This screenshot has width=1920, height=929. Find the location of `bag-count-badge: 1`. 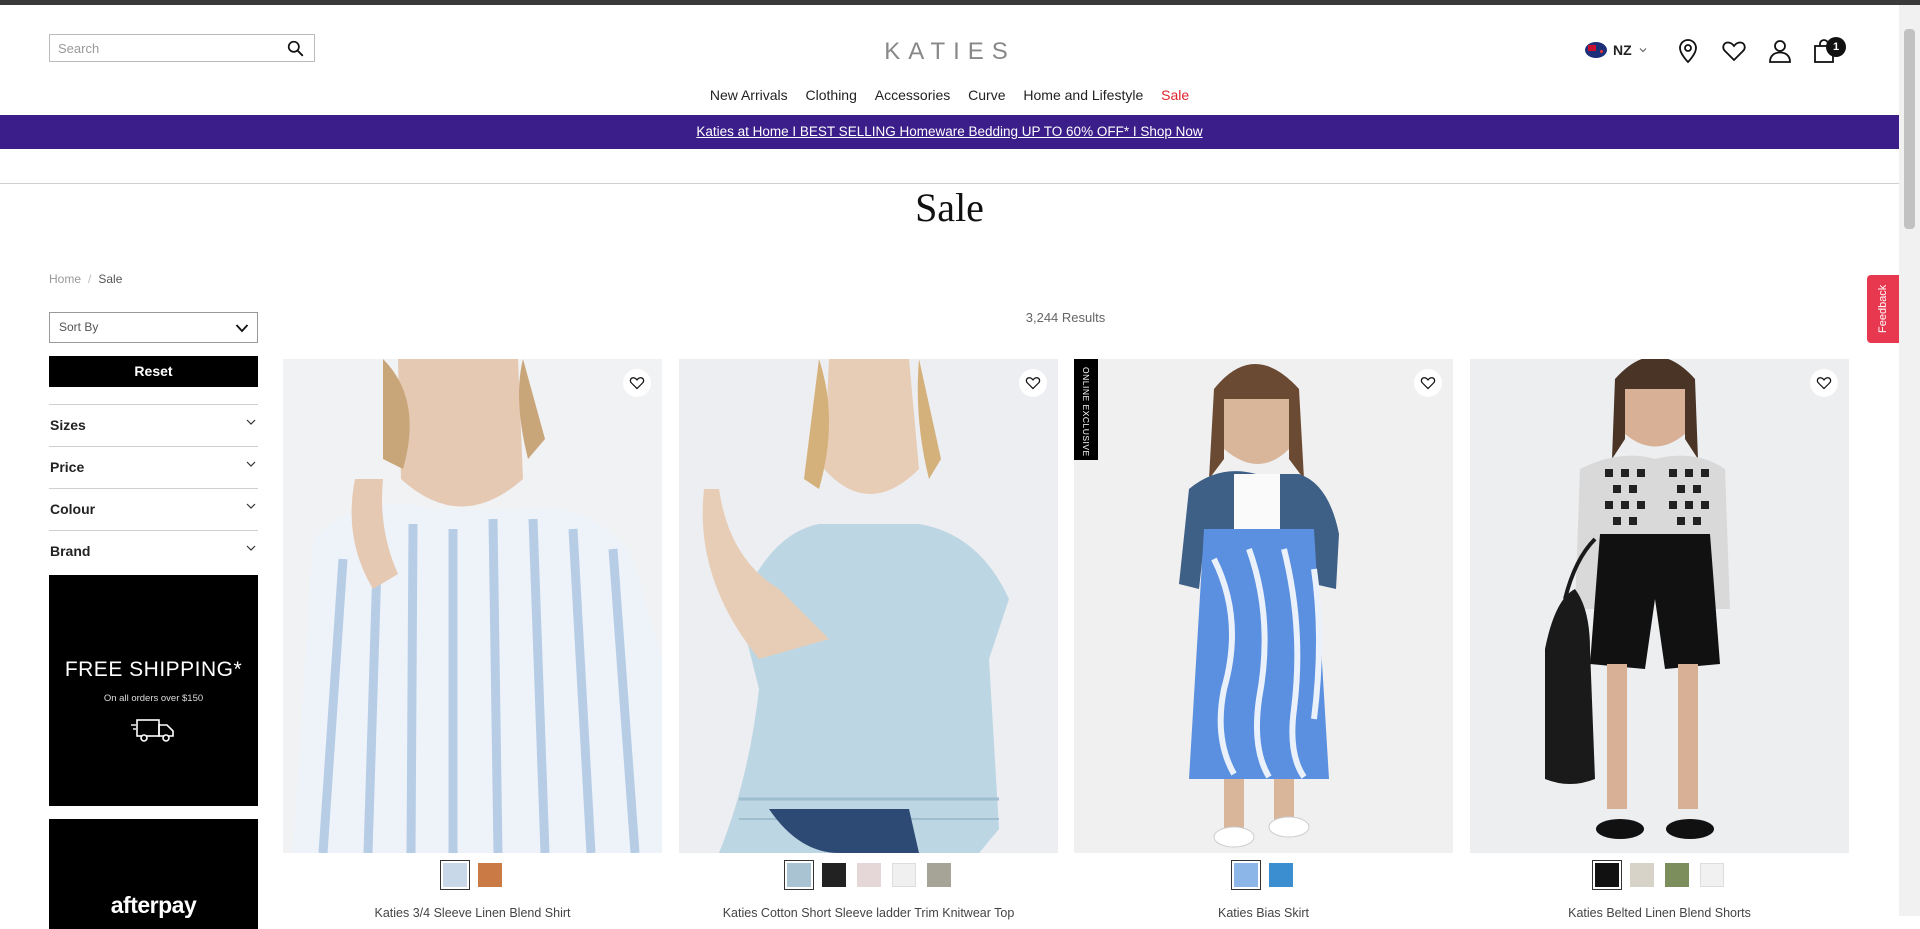

bag-count-badge: 1 is located at coordinates (1836, 47).